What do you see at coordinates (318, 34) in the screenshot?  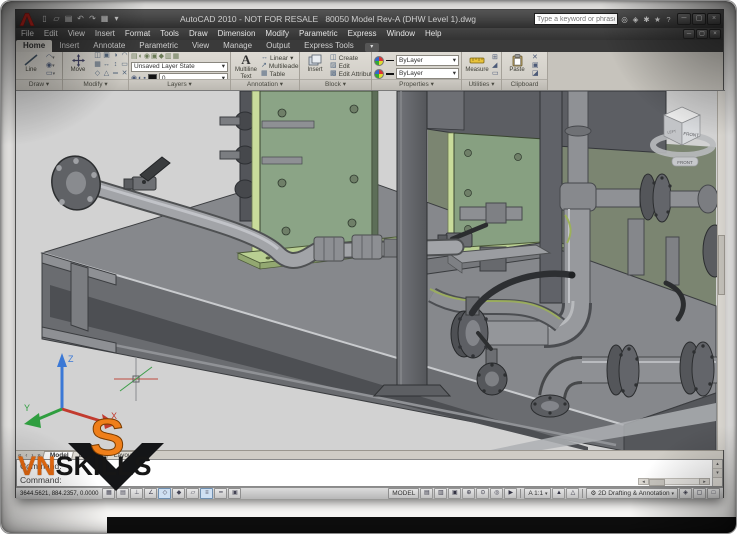 I see `menu-item: Parametric` at bounding box center [318, 34].